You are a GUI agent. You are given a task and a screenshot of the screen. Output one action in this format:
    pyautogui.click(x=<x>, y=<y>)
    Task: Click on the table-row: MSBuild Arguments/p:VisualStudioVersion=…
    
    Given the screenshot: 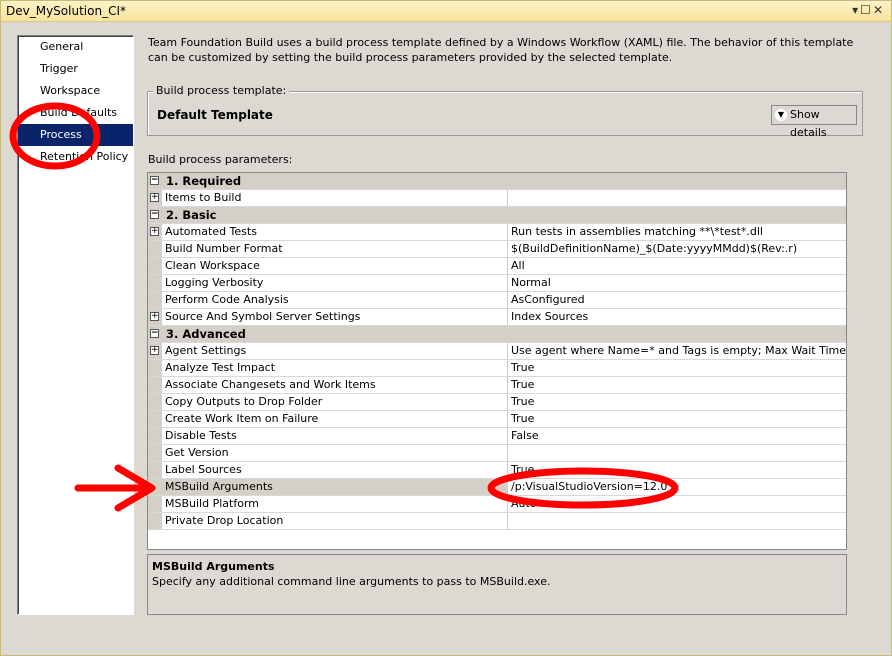 What is the action you would take?
    pyautogui.click(x=497, y=487)
    